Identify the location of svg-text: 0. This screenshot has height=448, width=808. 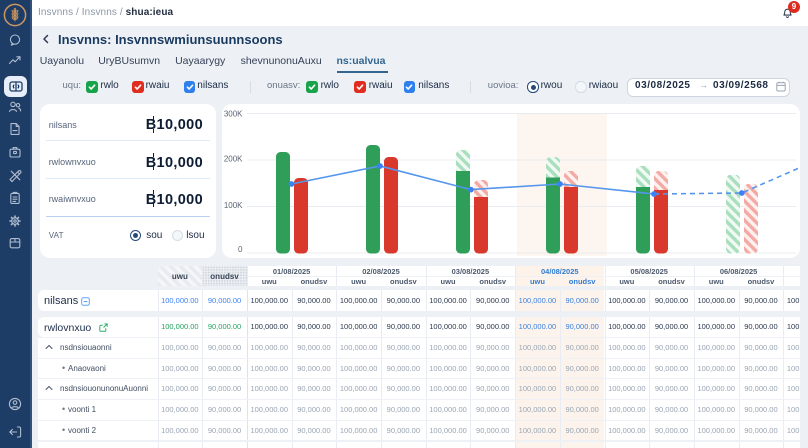
(240, 249).